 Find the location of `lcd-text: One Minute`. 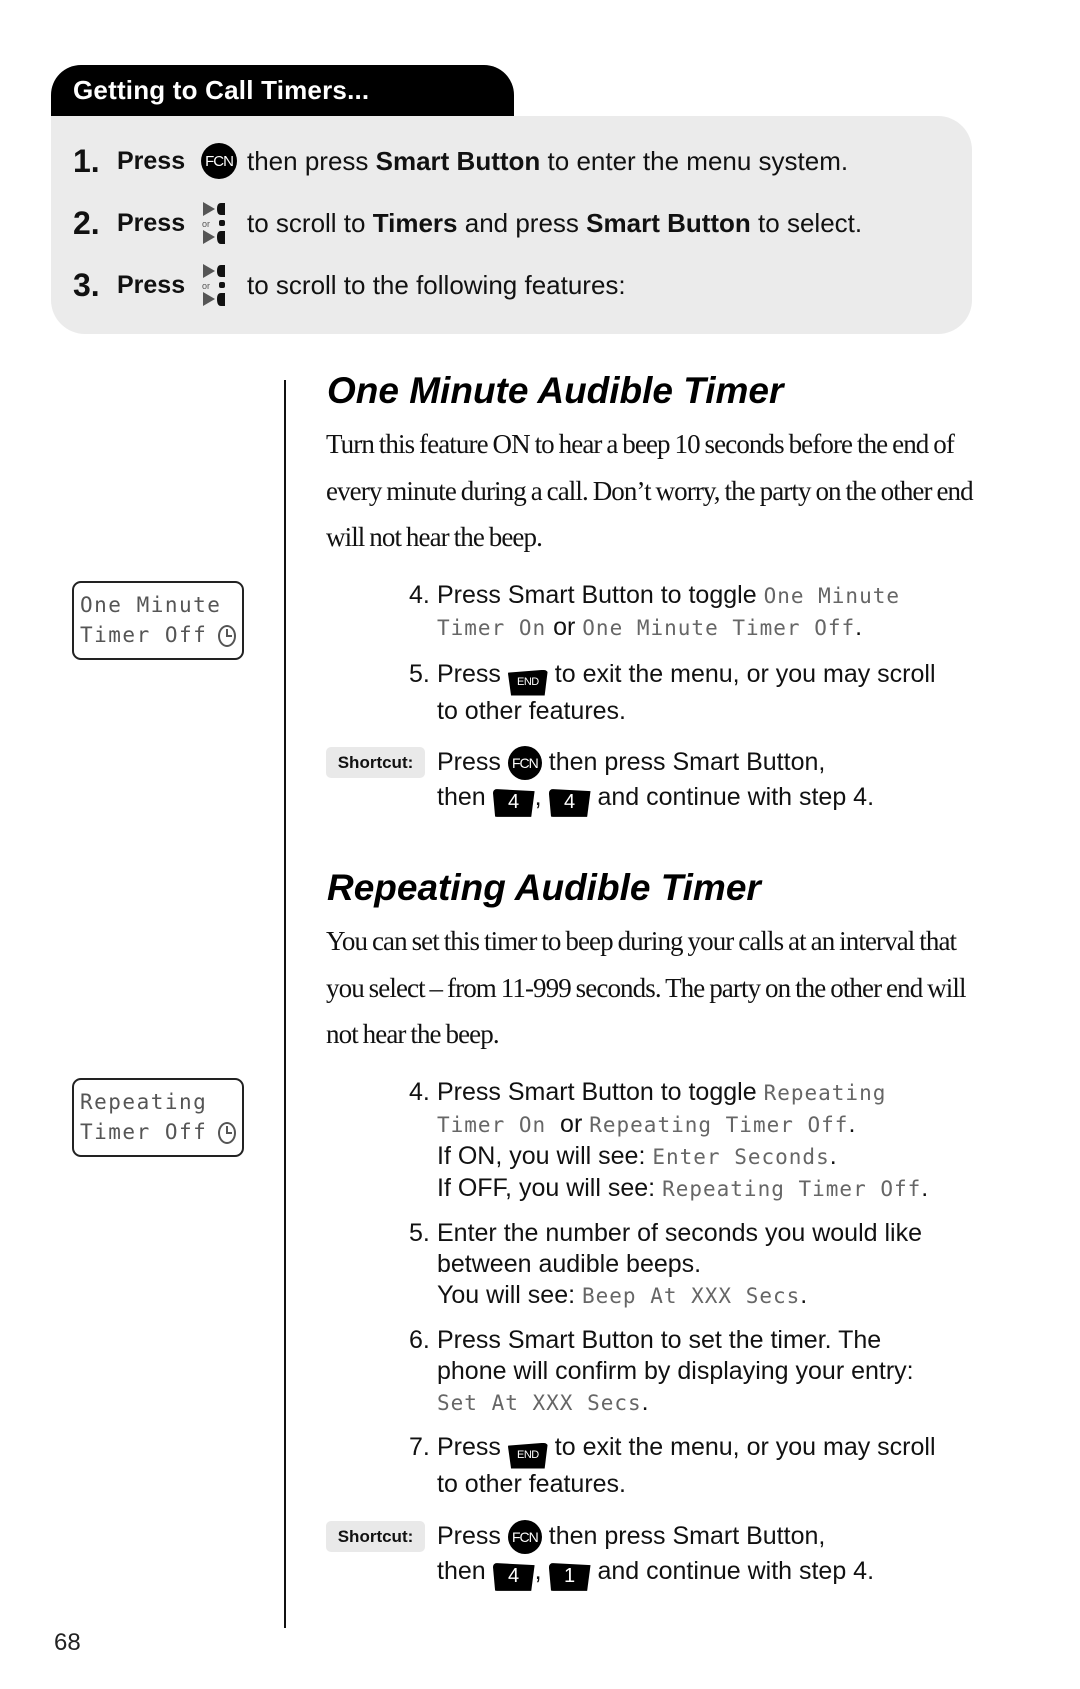

lcd-text: One Minute is located at coordinates (831, 596).